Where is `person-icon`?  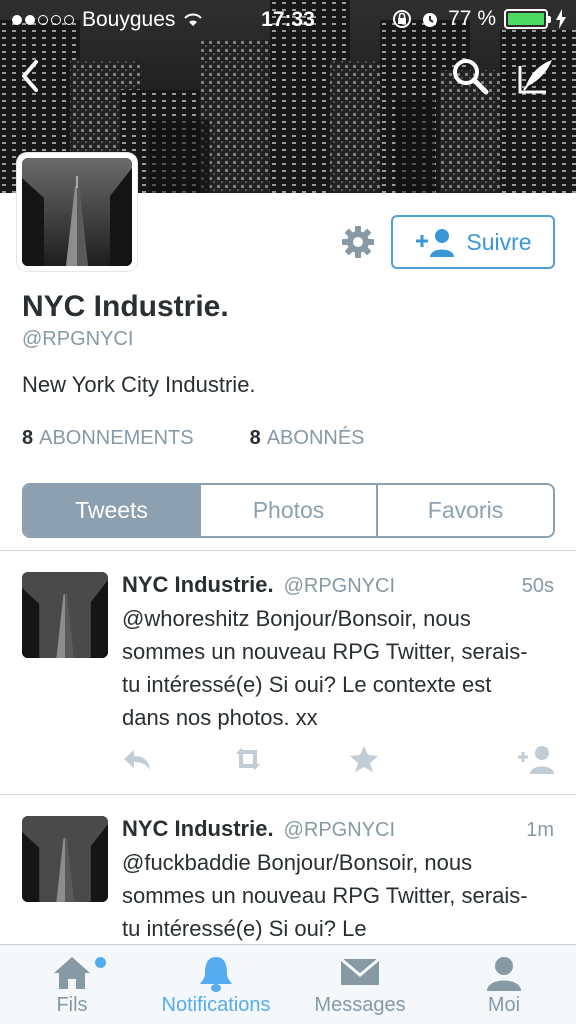
person-icon is located at coordinates (504, 974).